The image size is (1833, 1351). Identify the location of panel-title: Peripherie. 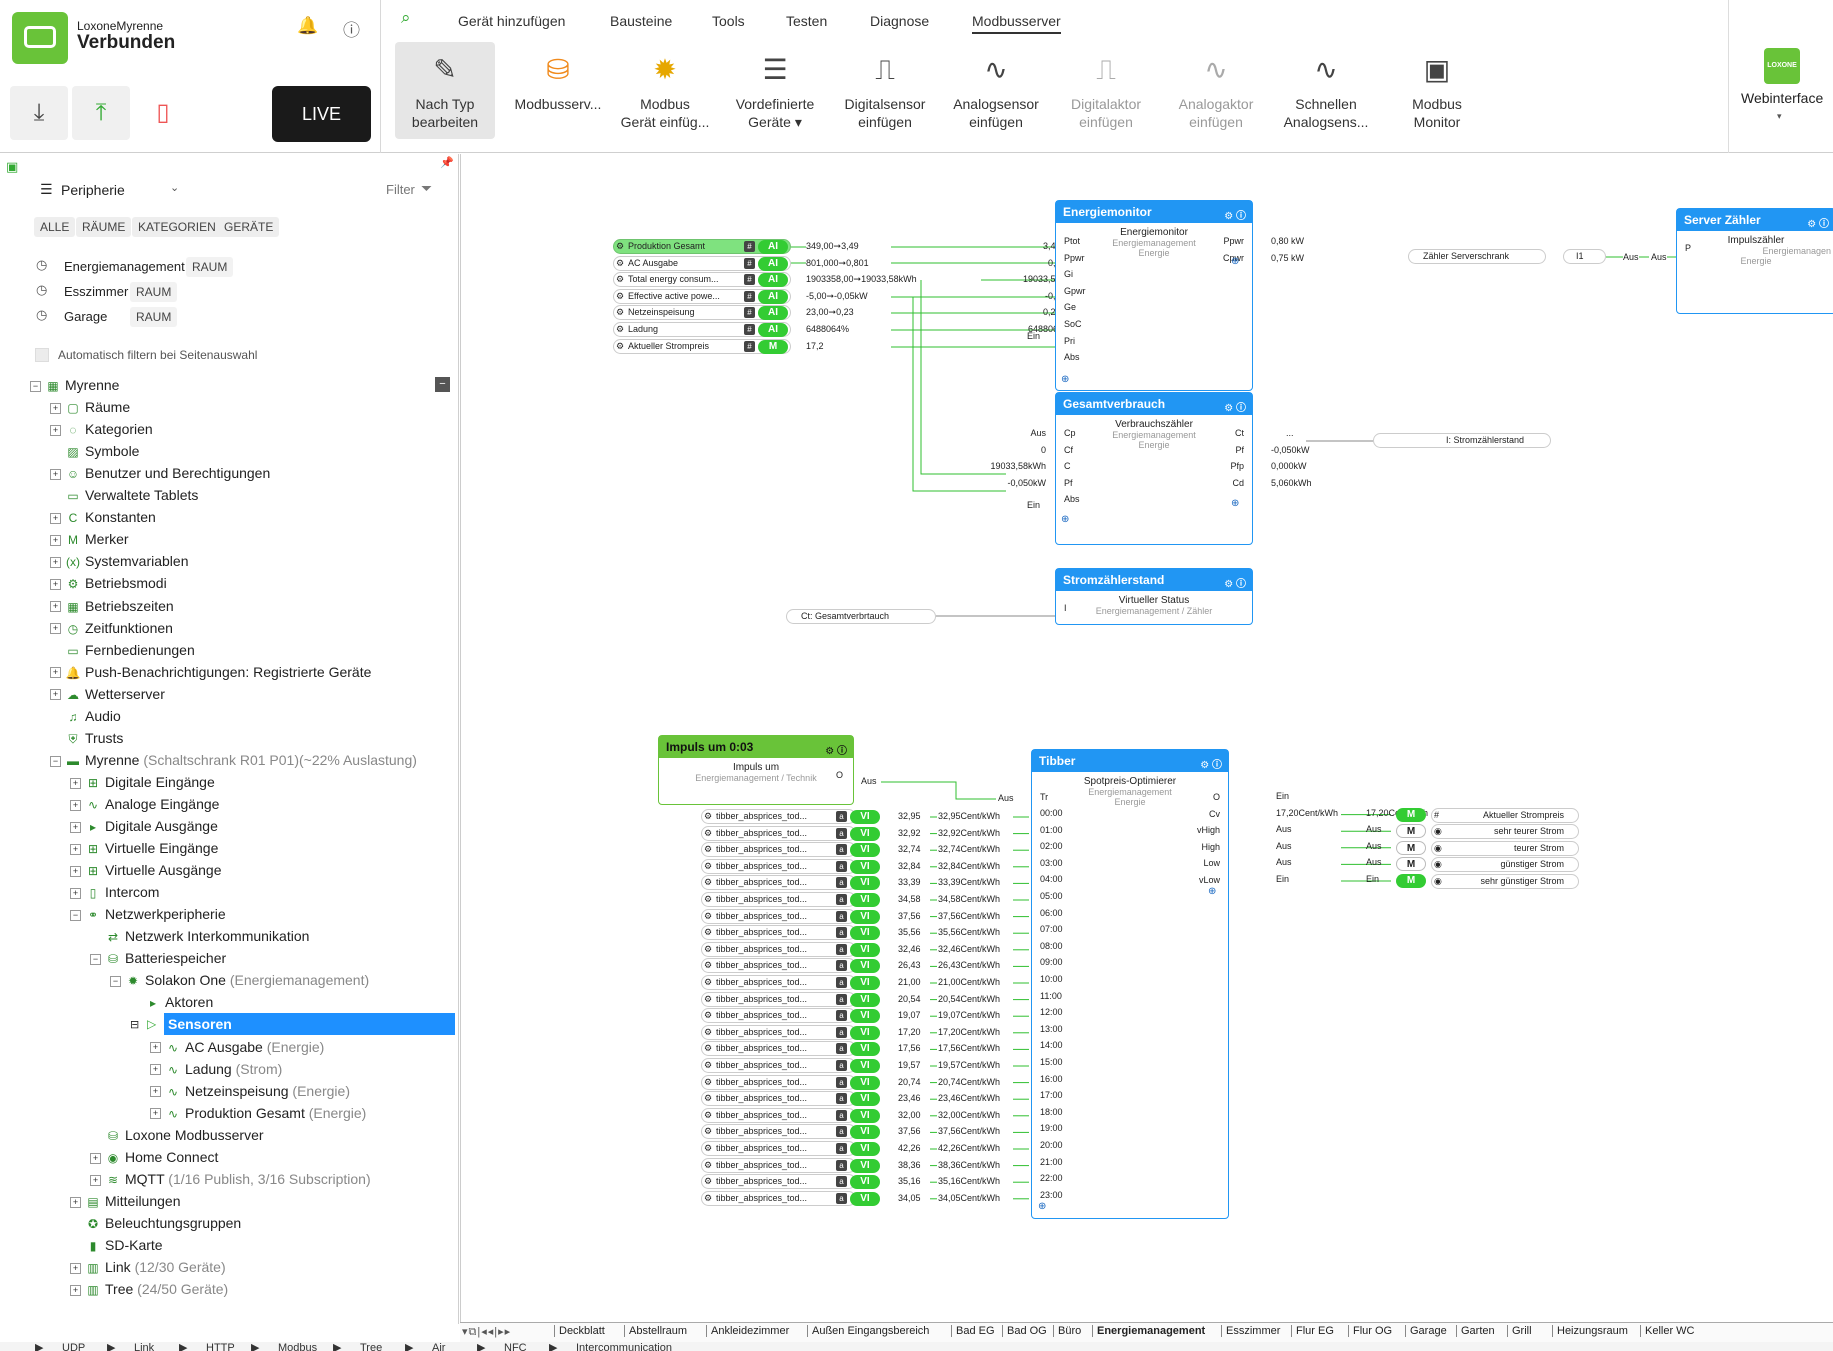
(93, 190).